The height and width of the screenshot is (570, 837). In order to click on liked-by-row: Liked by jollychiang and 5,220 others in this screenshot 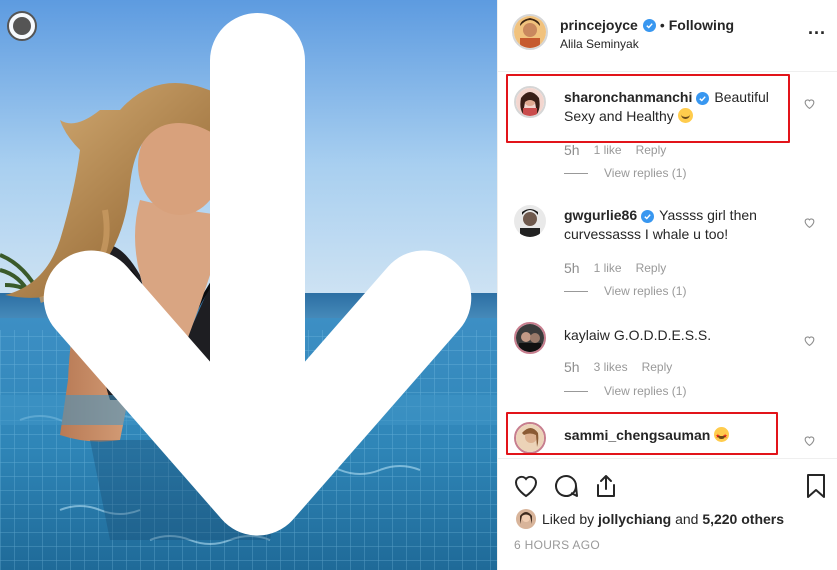, I will do `click(650, 519)`.